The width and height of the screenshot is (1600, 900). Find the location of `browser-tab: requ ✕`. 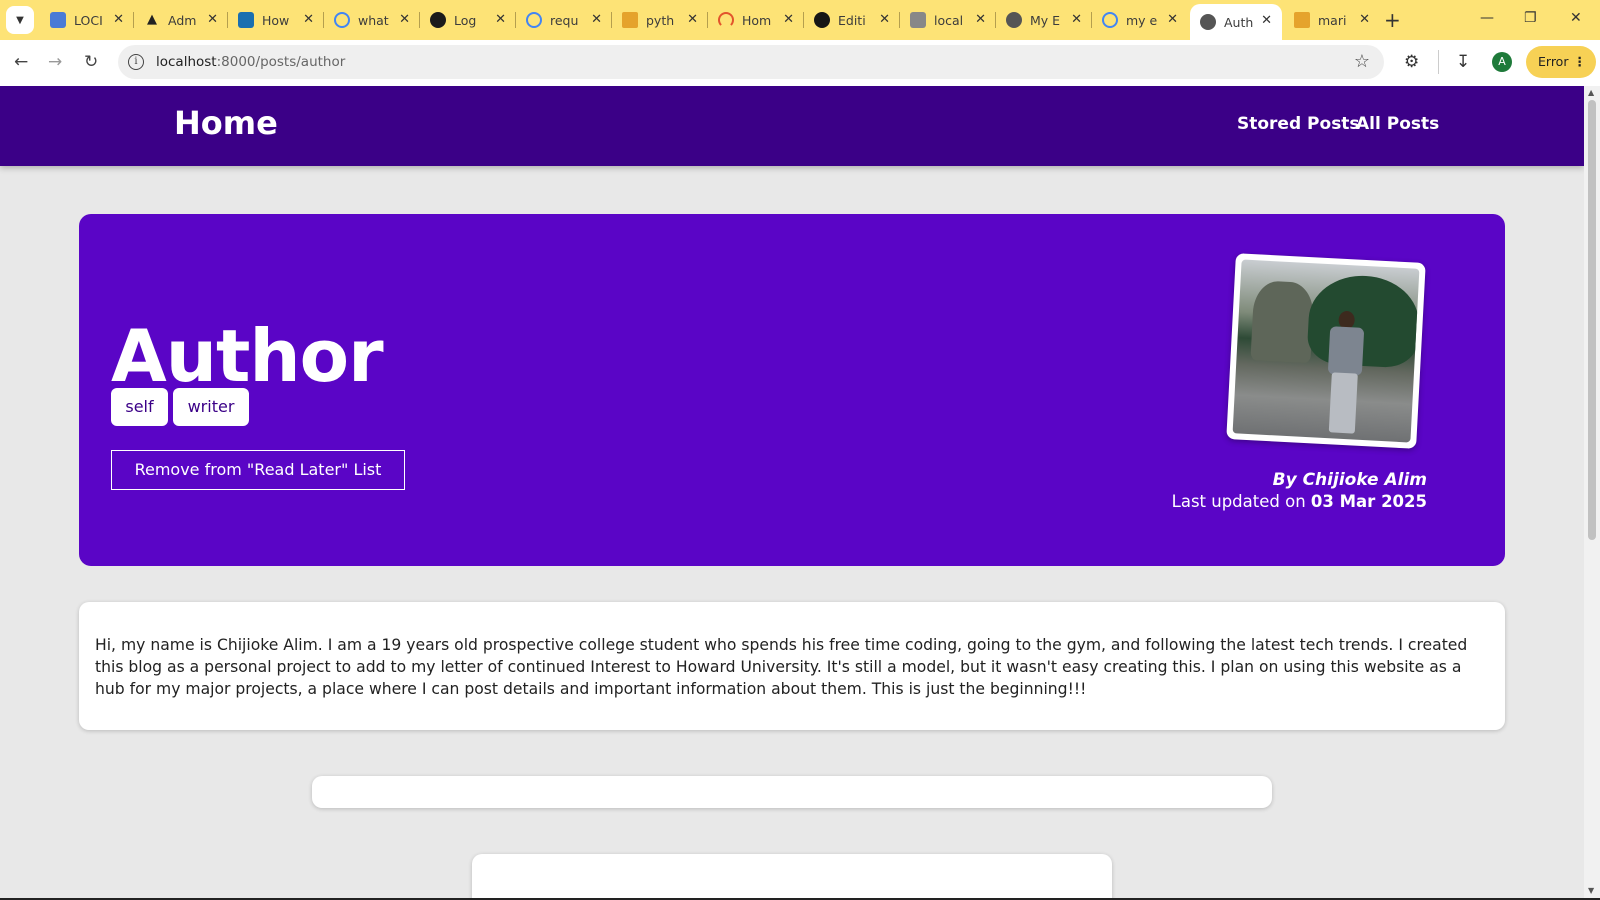

browser-tab: requ ✕ is located at coordinates (564, 20).